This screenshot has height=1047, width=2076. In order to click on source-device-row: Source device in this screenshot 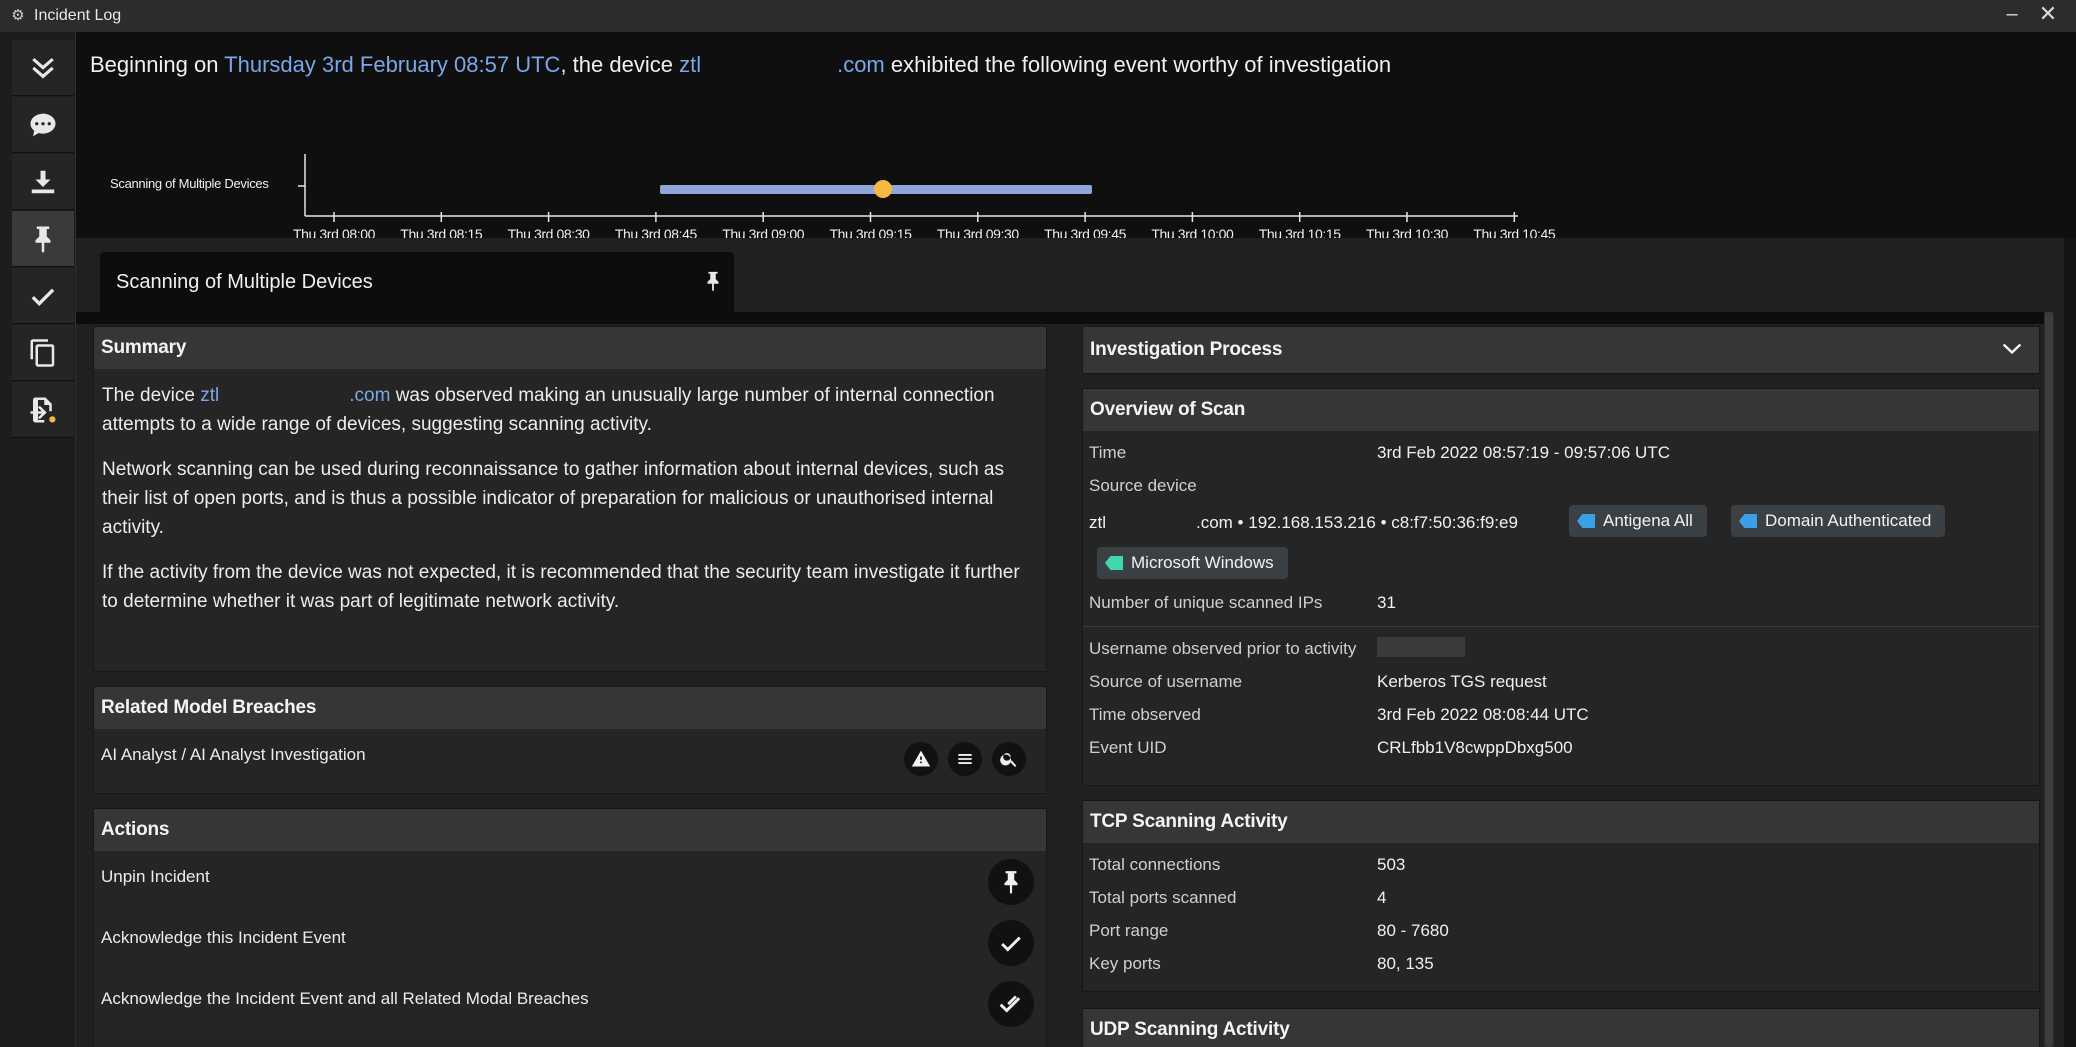, I will do `click(1561, 486)`.